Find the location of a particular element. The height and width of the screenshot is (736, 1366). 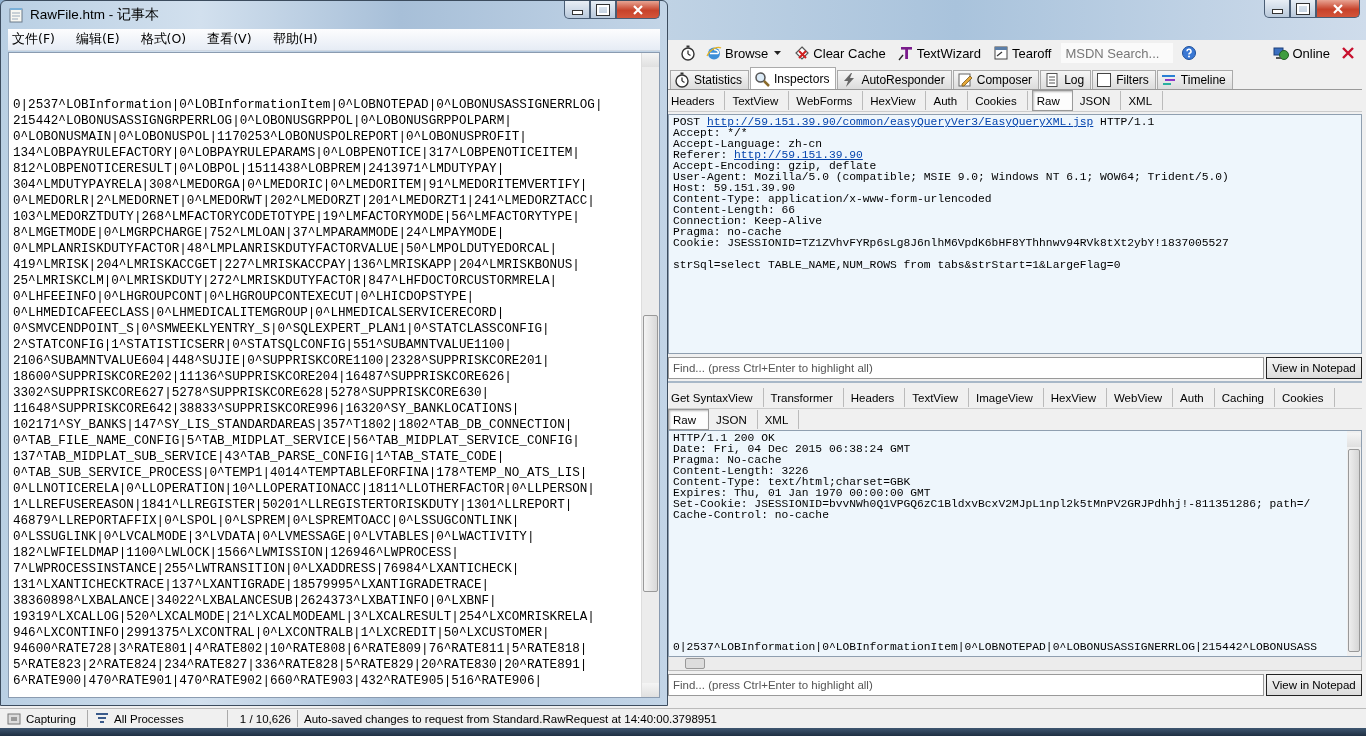

text-line: 0^LHFEEINFO|0^LHGROUPCONT|0^LHGROUPCONTEXECUT|0^LHICDOPSTYPE| is located at coordinates (244, 297).